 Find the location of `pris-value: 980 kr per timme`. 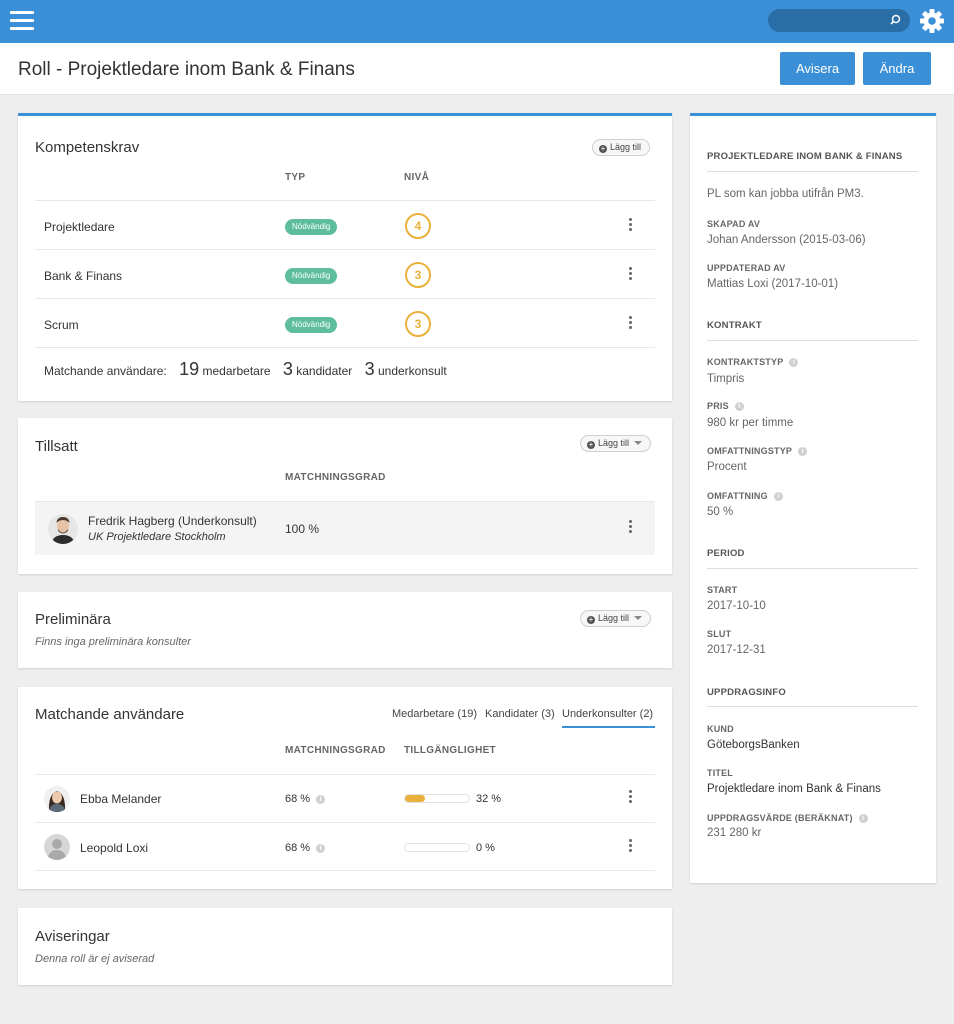

pris-value: 980 kr per timme is located at coordinates (750, 423).